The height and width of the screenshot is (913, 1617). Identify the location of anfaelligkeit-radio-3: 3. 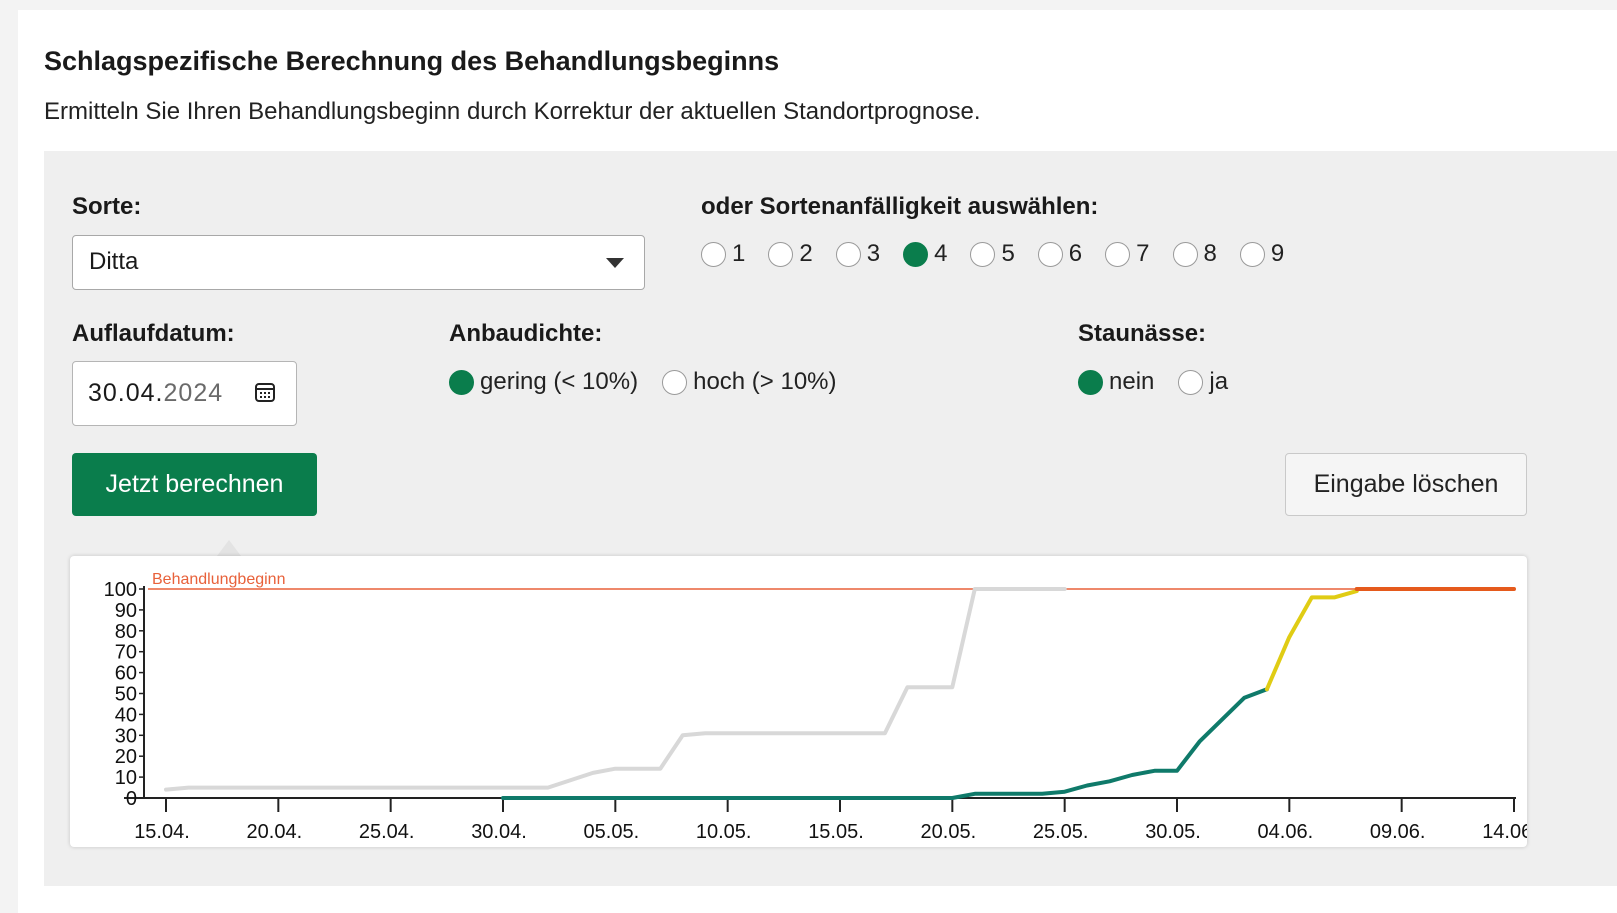
(858, 254).